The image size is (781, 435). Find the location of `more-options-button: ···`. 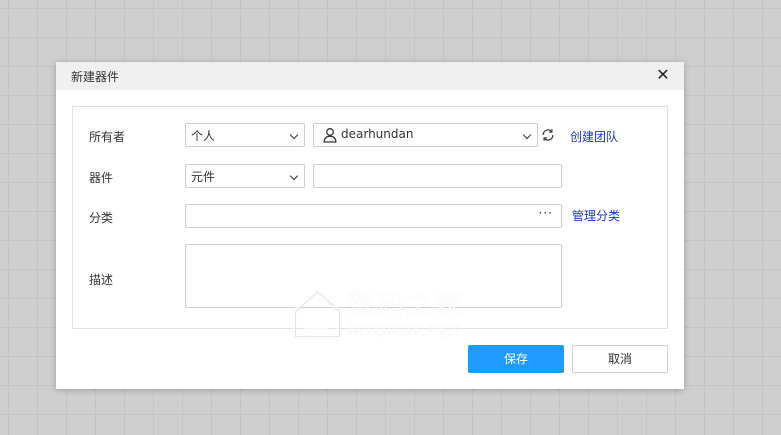

more-options-button: ··· is located at coordinates (546, 213).